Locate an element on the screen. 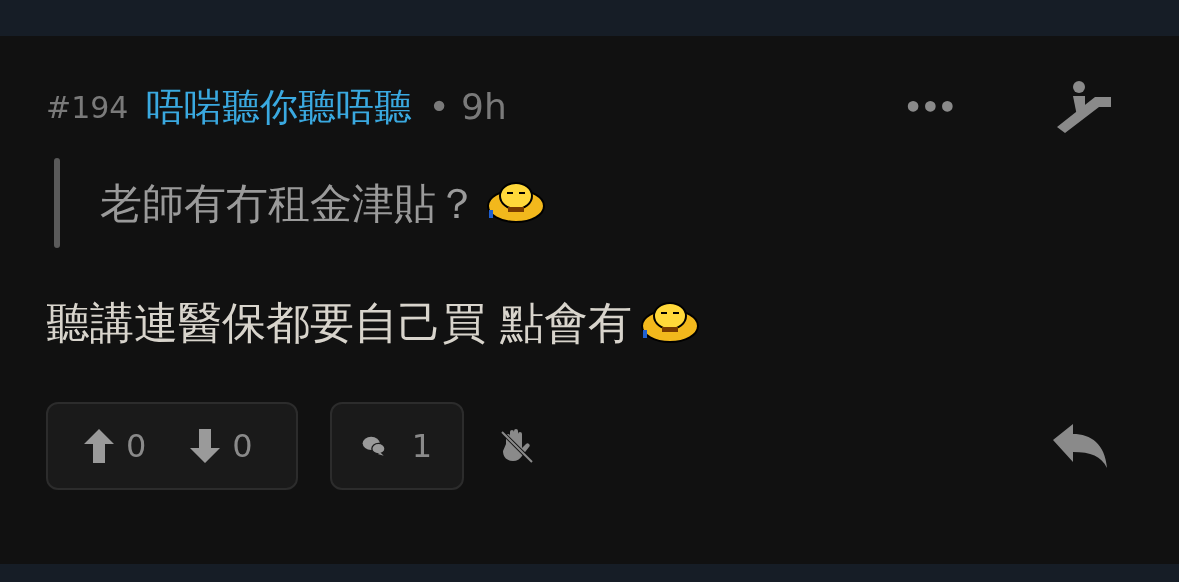 Image resolution: width=1179 pixels, height=582 pixels. reply-icon is located at coordinates (1080, 446).